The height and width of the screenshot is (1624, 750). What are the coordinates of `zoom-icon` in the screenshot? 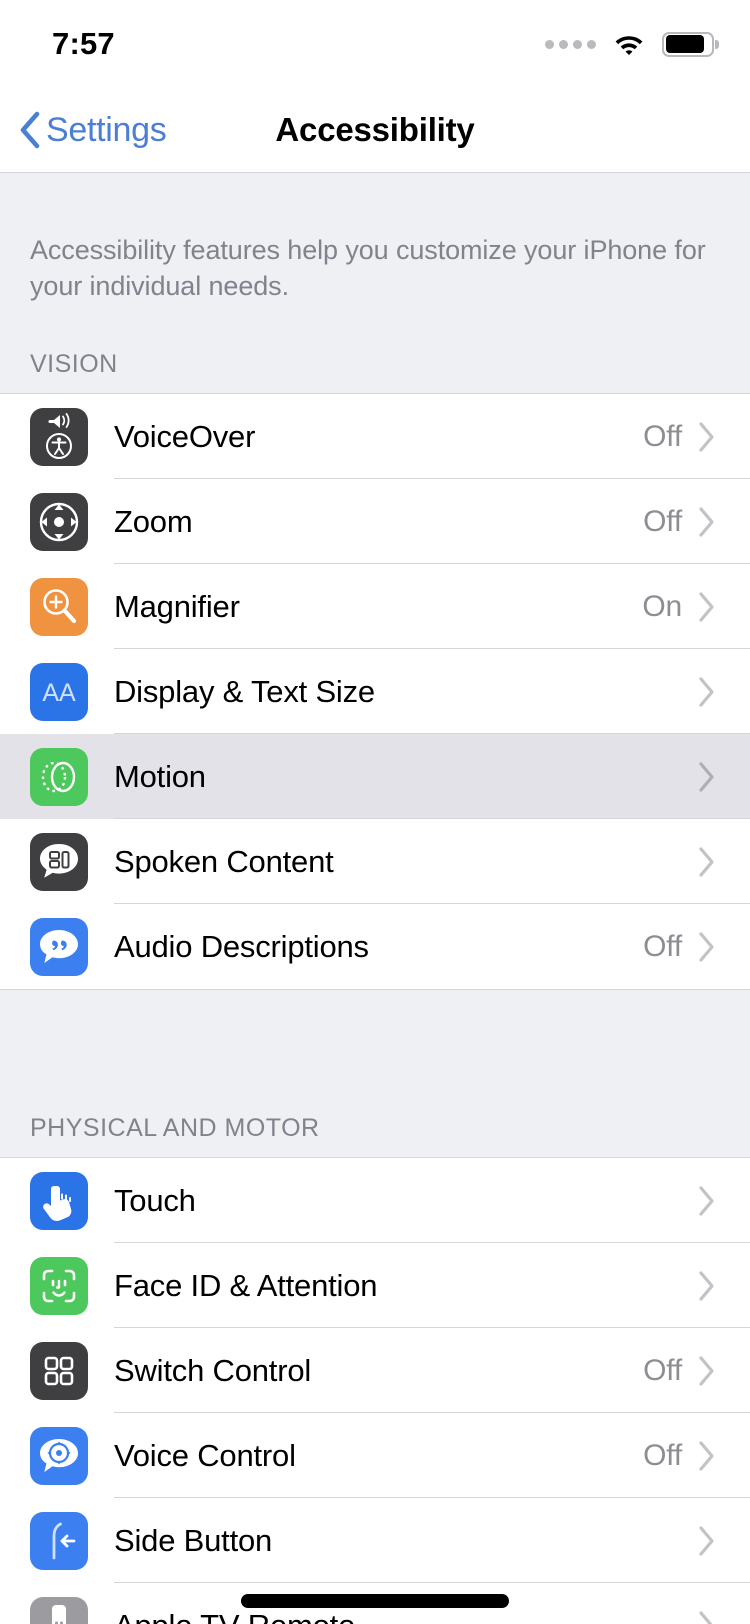 It's located at (59, 521).